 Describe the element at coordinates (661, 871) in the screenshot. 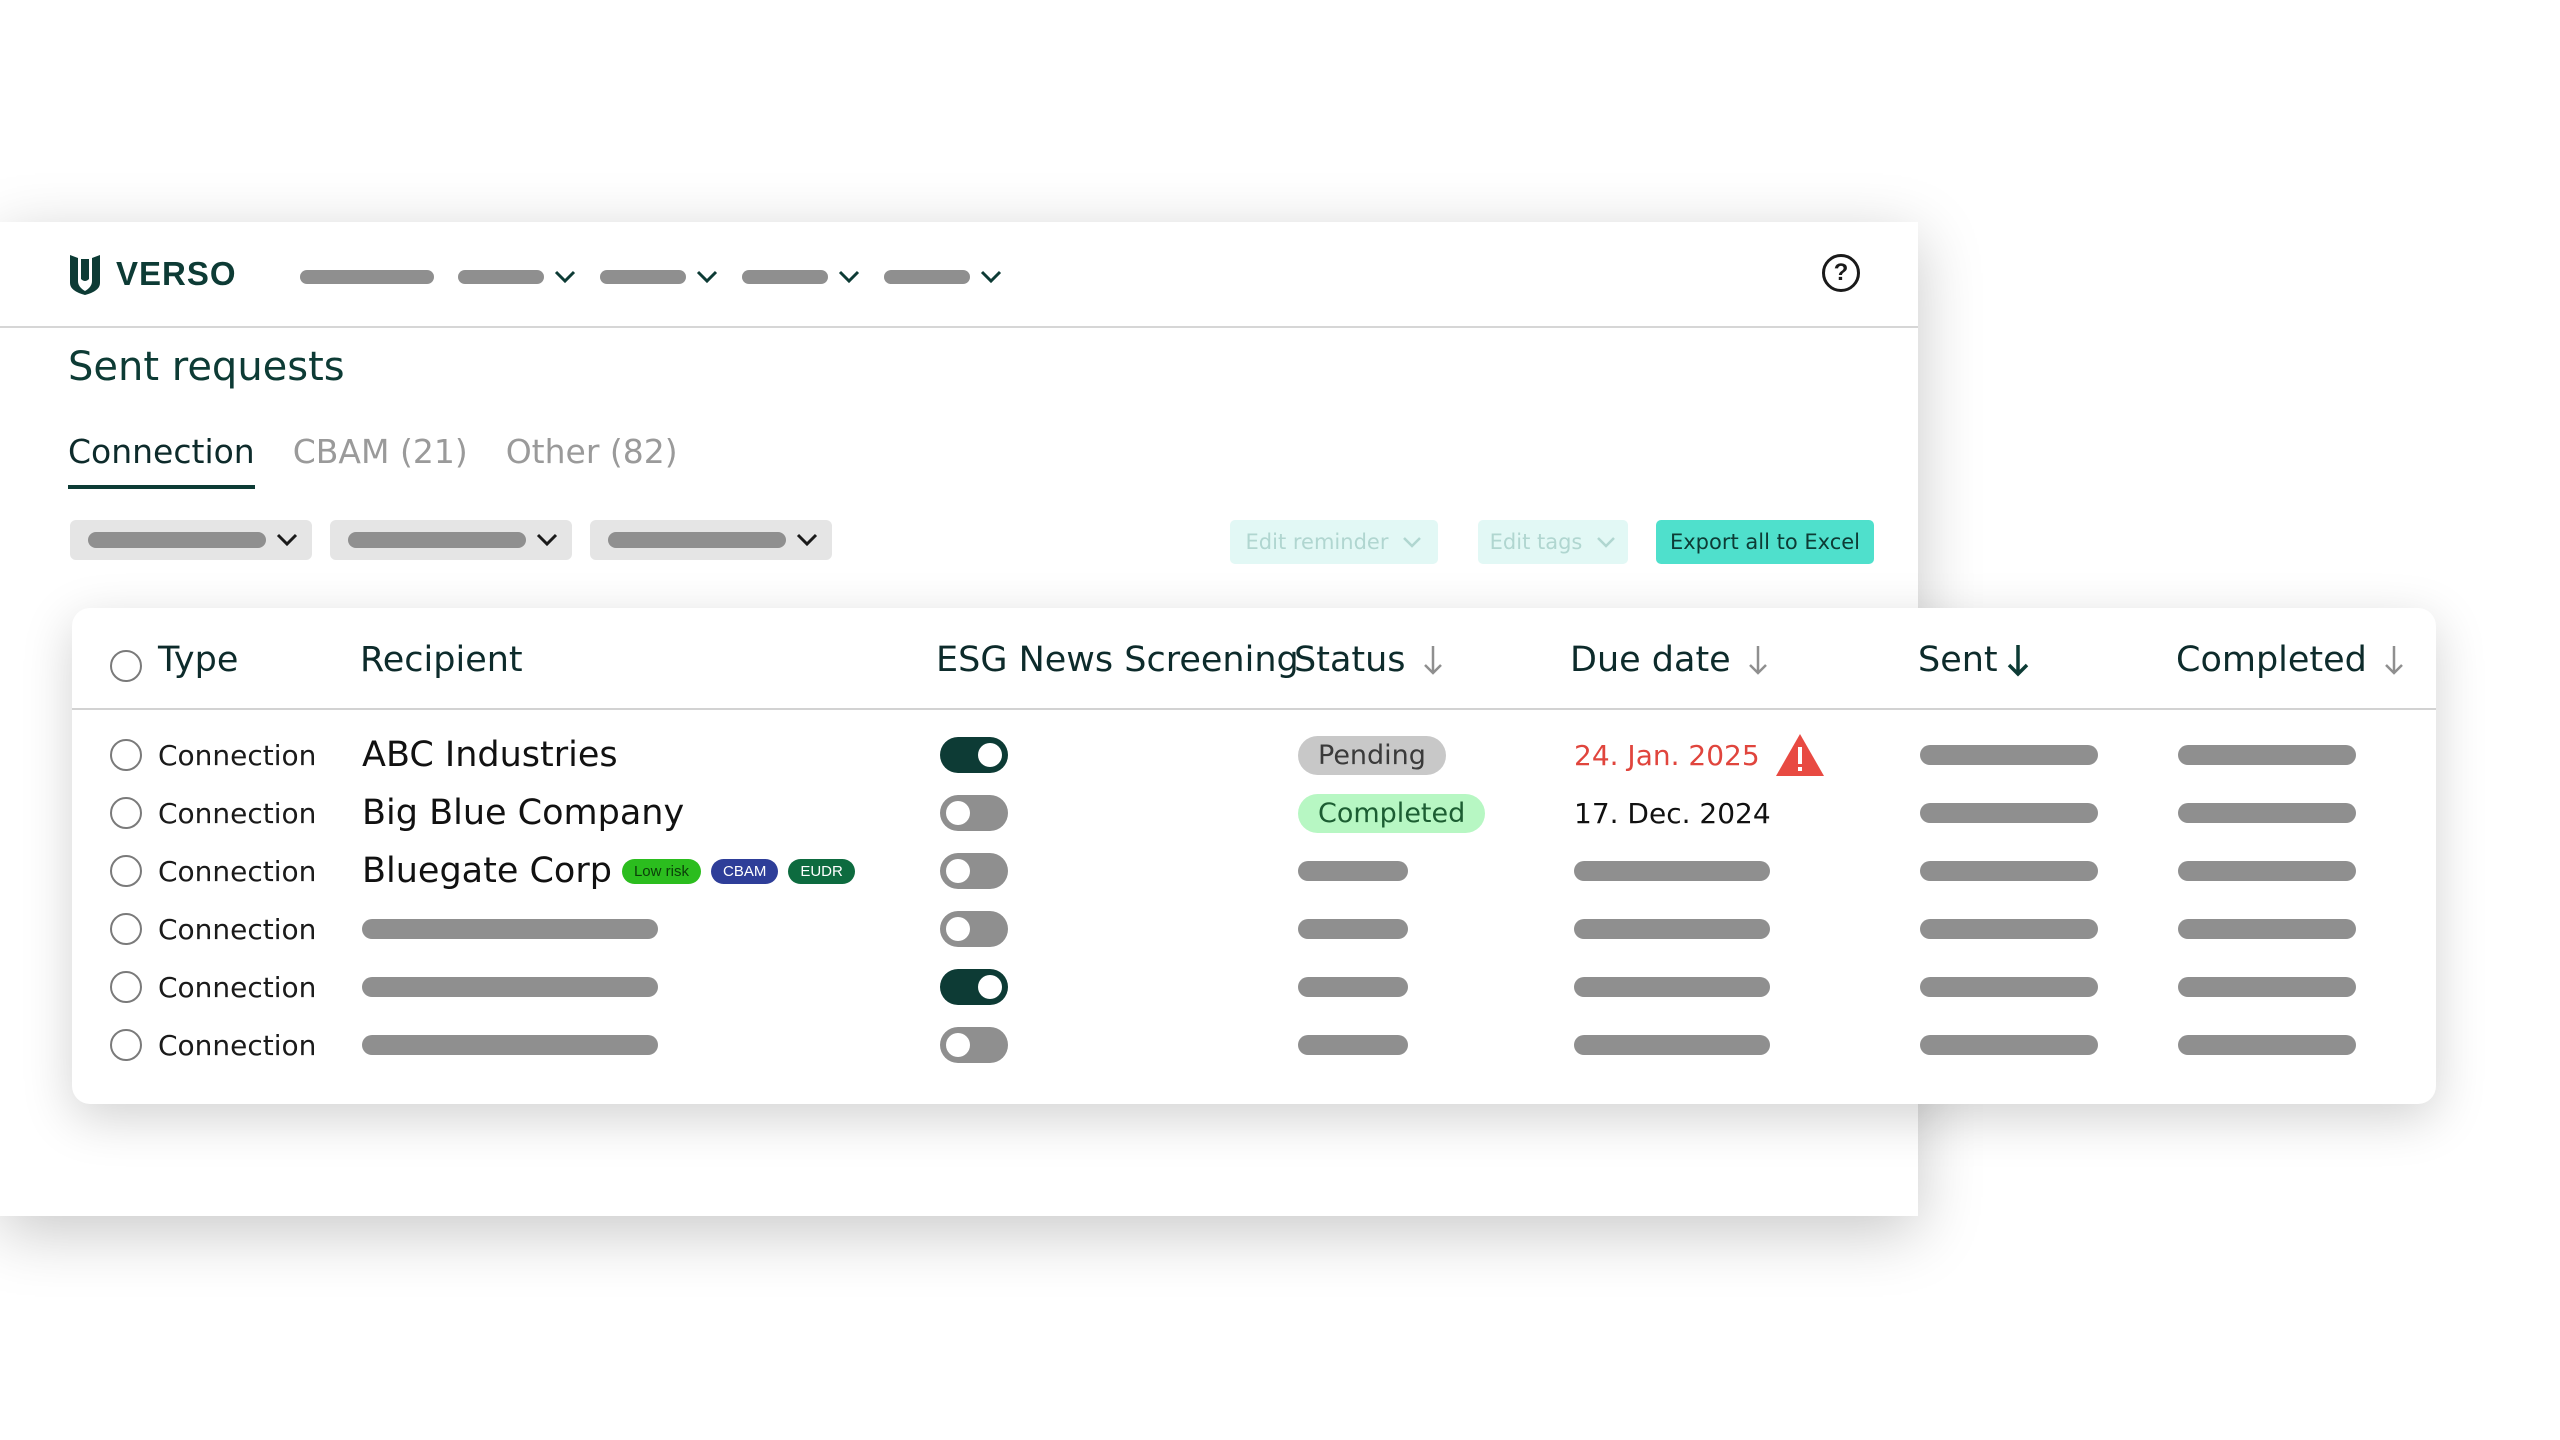

I see `tag-lowrisk: Low risk` at that location.